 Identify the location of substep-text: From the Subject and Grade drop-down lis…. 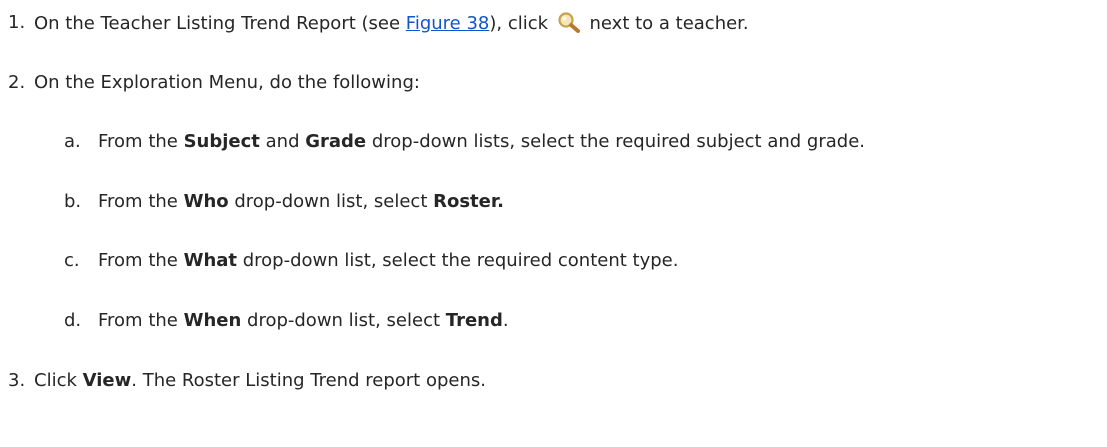
(481, 142).